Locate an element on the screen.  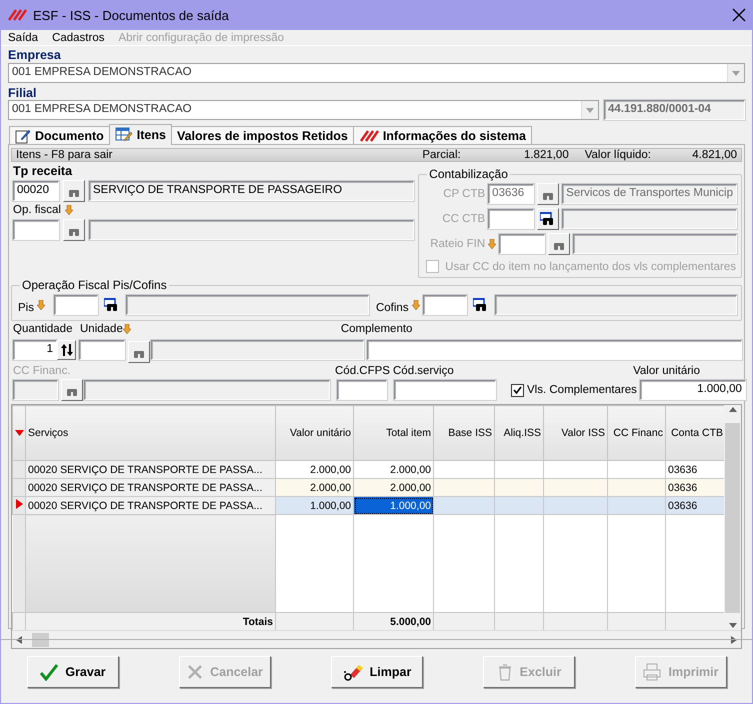
vertical-scrollbar is located at coordinates (732, 517).